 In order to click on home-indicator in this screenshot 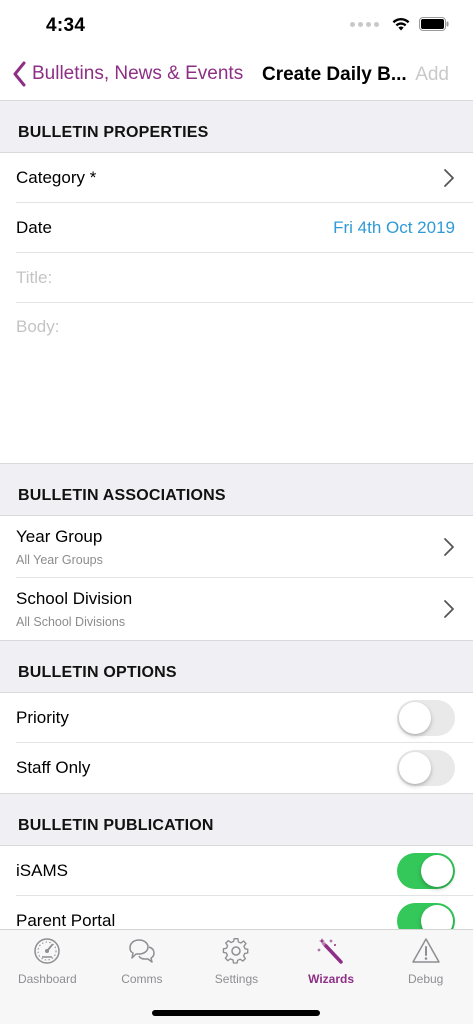, I will do `click(236, 1013)`.